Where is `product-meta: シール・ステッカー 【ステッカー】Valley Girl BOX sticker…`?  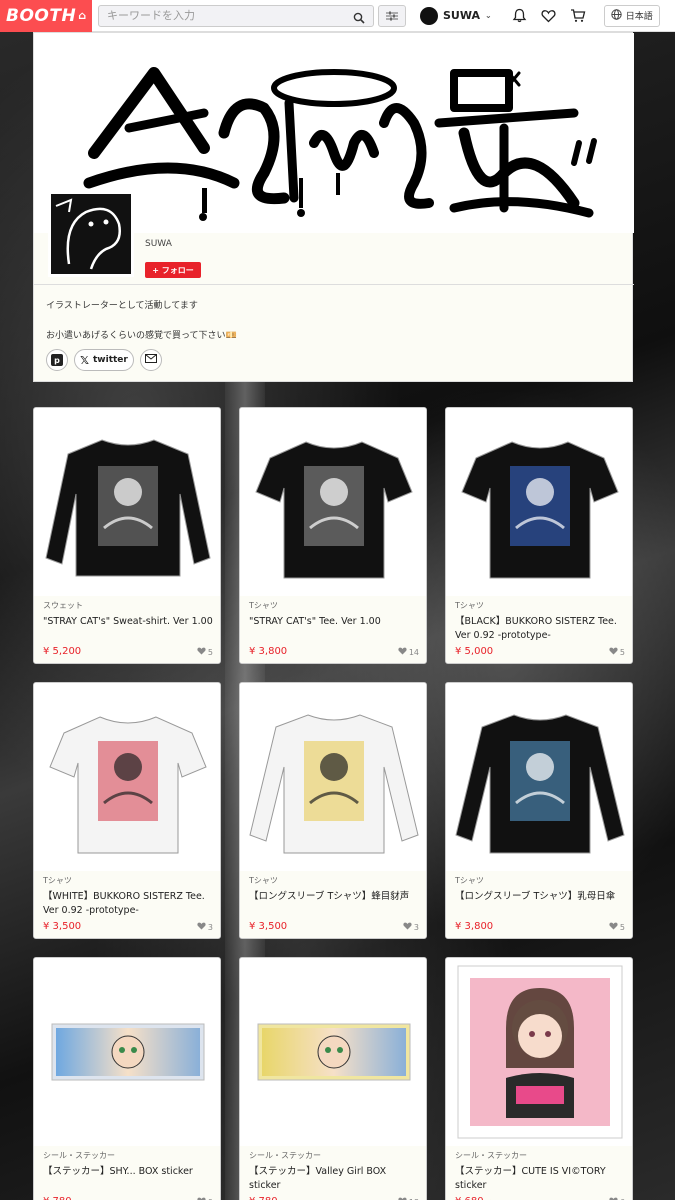 product-meta: シール・ステッカー 【ステッカー】Valley Girl BOX sticker… is located at coordinates (333, 1173).